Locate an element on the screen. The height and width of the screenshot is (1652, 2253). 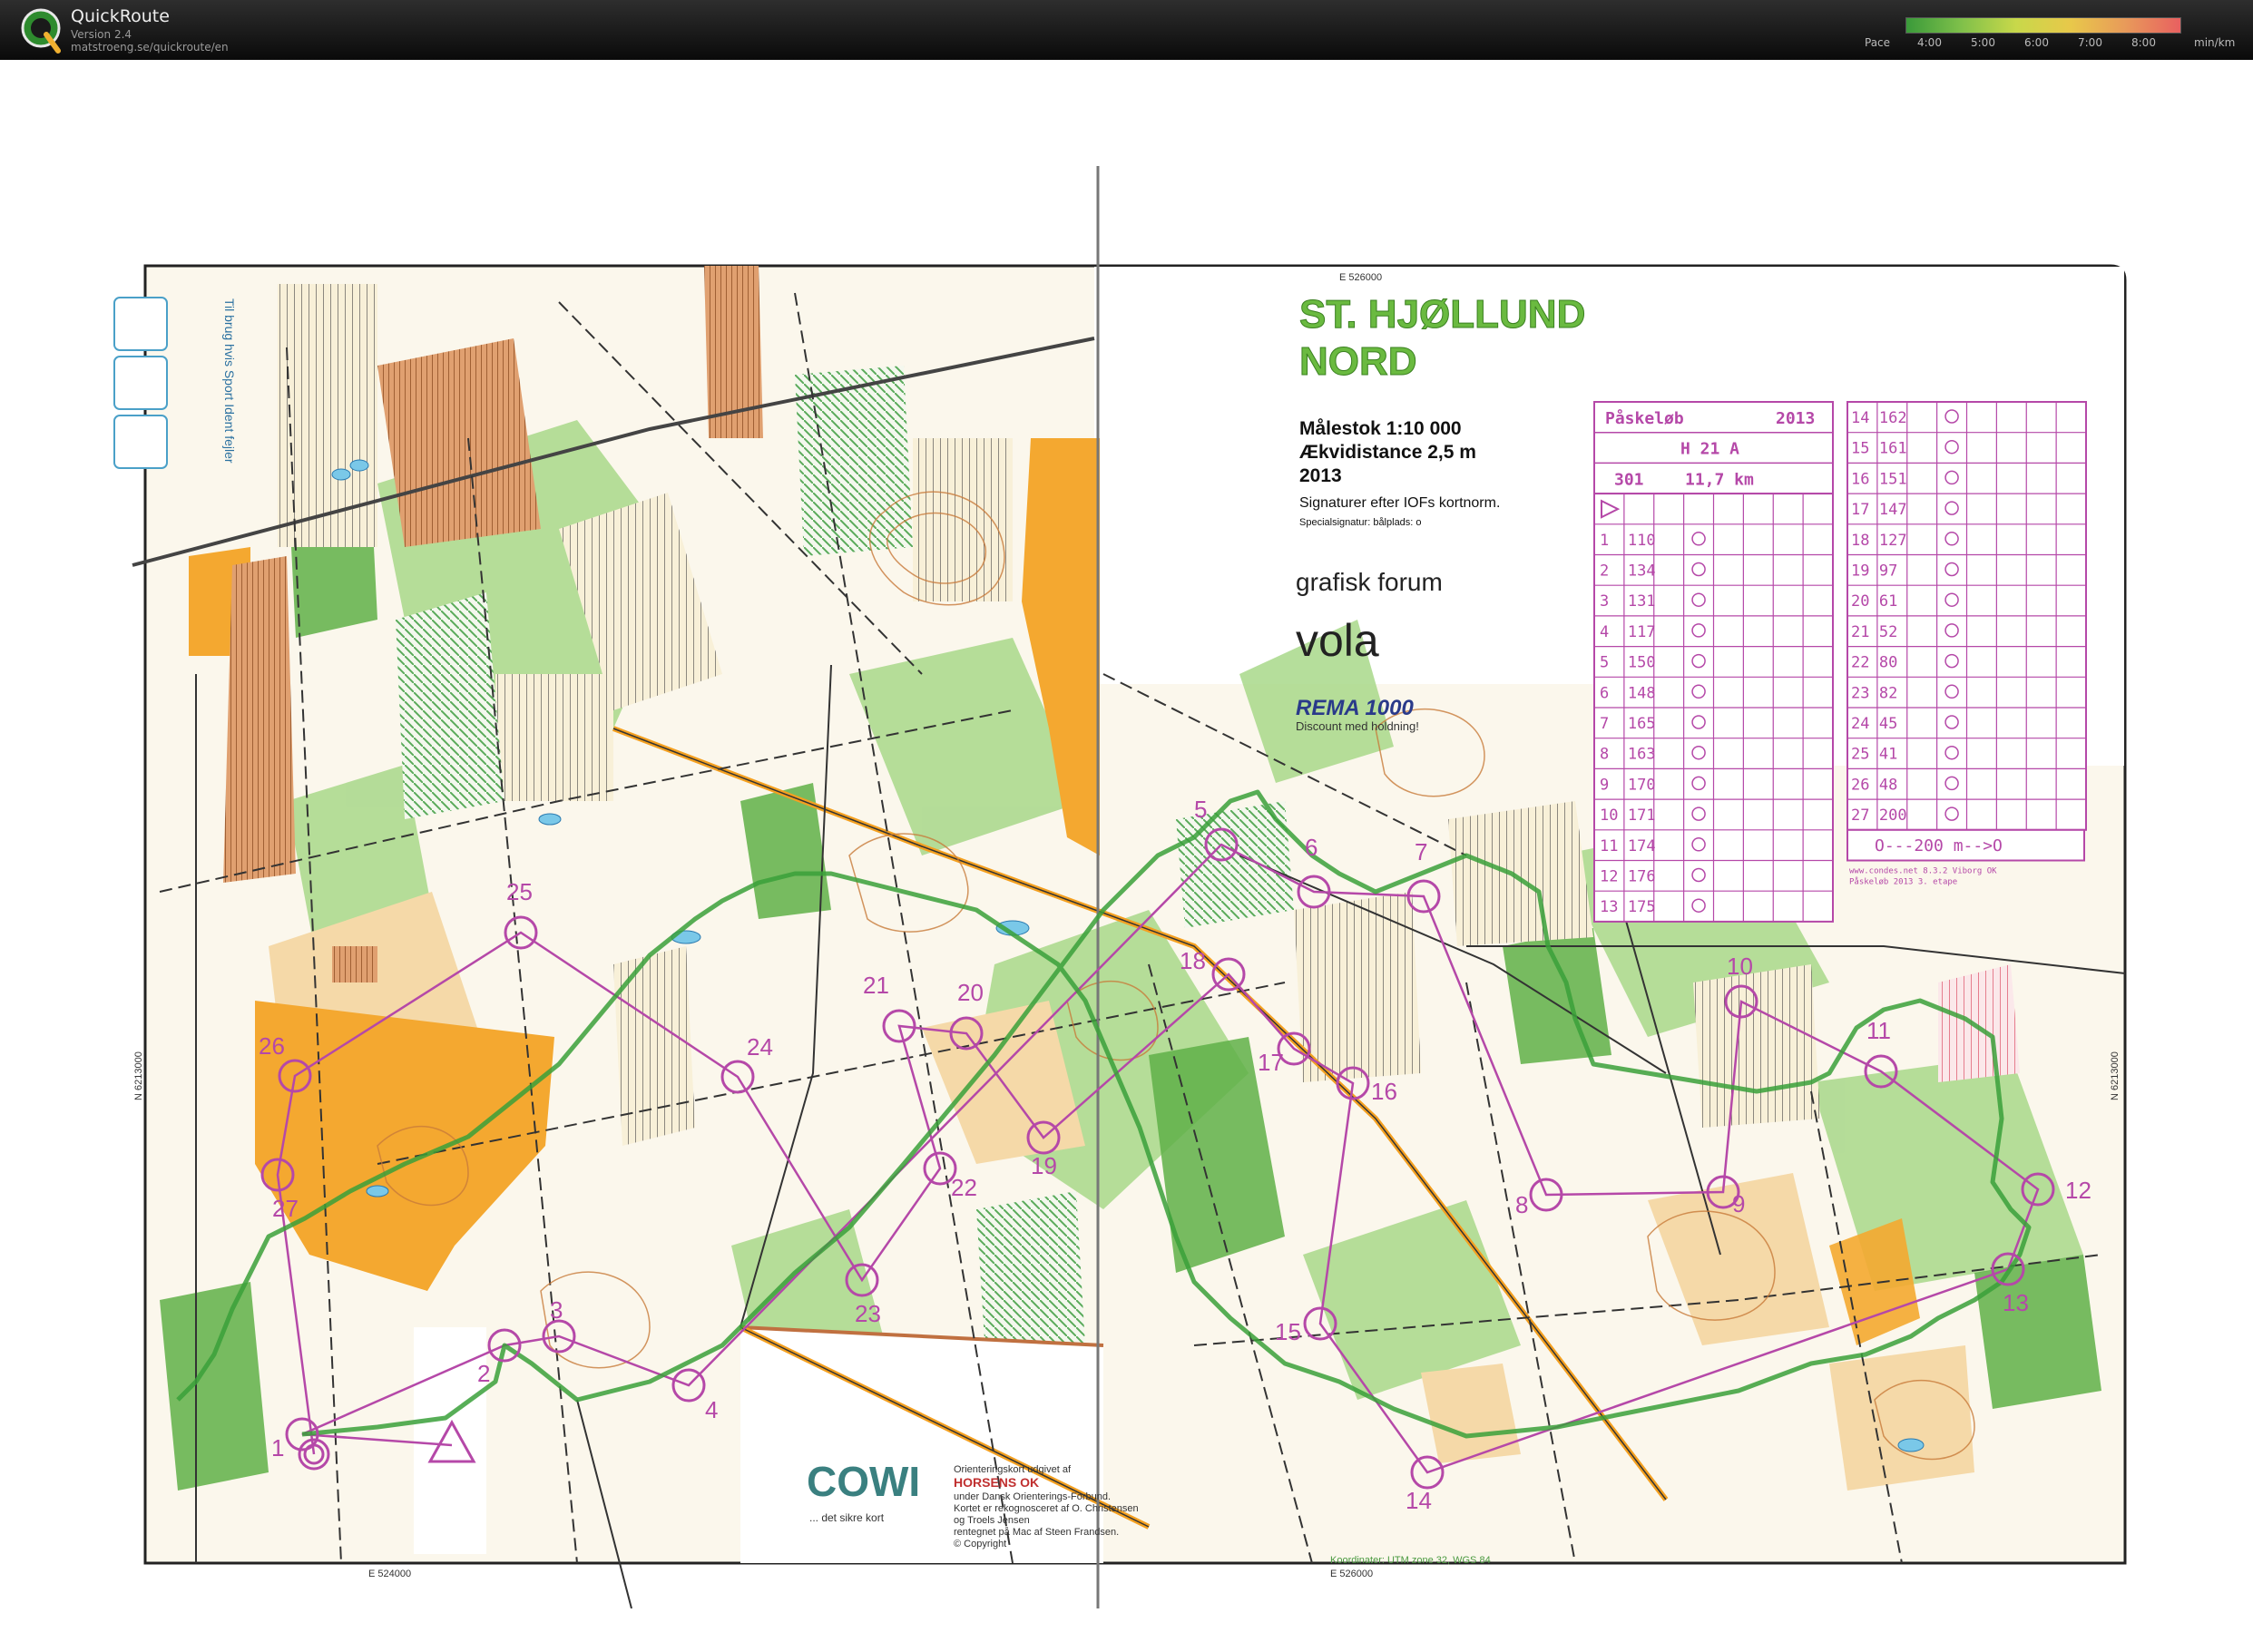
cd-control-code: 161 is located at coordinates (1893, 449).